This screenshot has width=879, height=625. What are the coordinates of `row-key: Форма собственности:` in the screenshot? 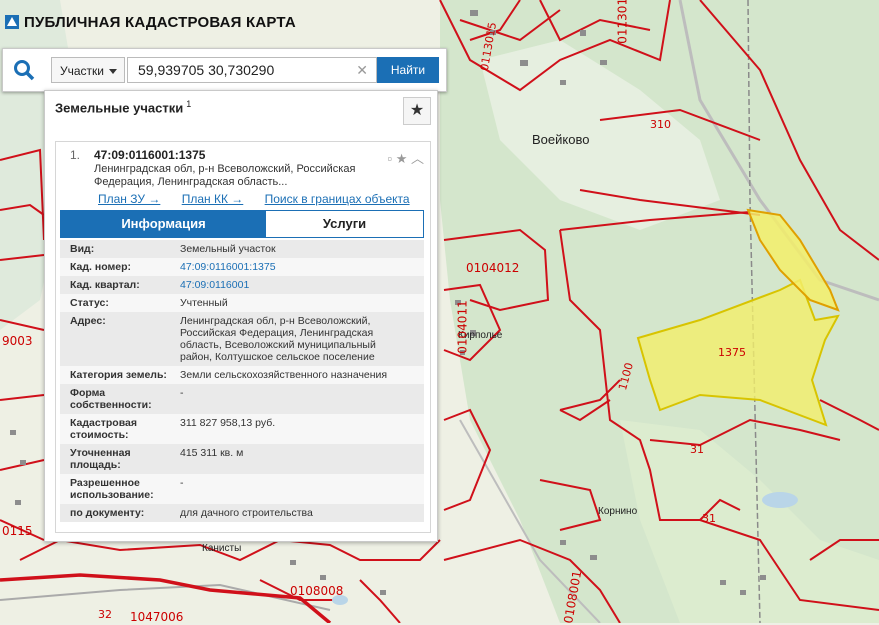 It's located at (111, 399).